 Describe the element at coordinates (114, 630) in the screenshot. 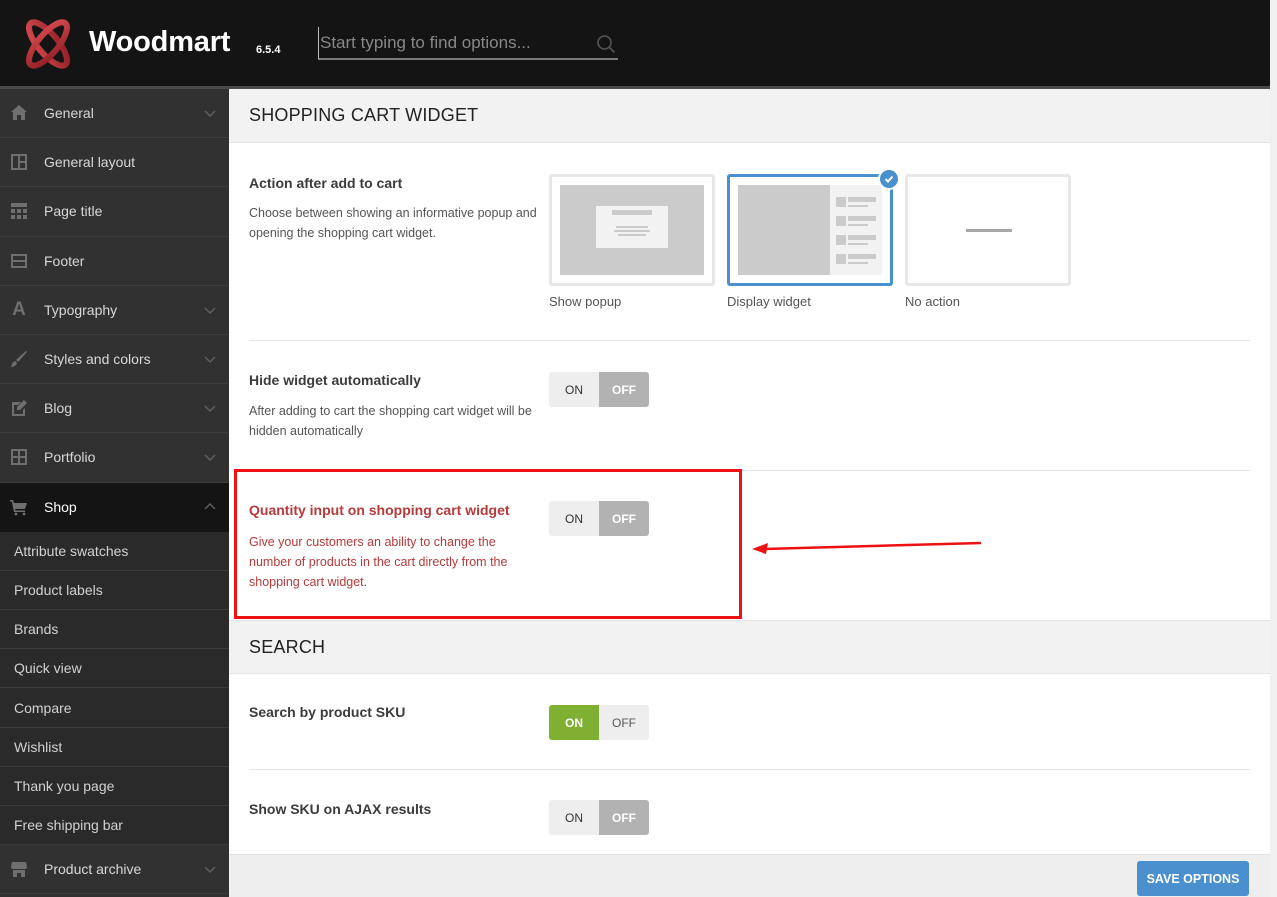

I see `sidebar-subitem-brands: Brands` at that location.